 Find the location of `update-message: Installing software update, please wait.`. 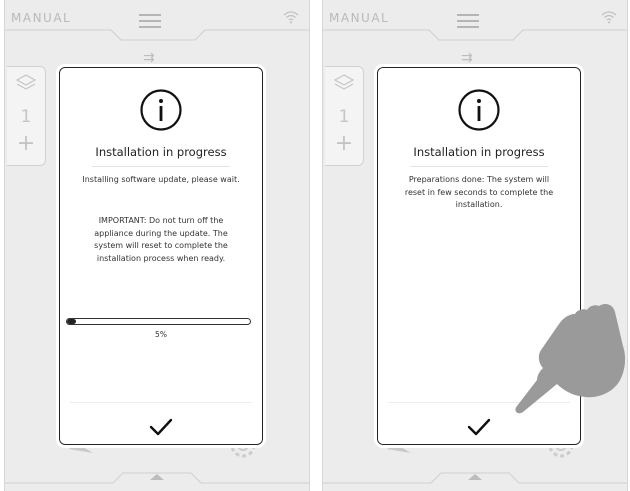

update-message: Installing software update, please wait. is located at coordinates (161, 179).